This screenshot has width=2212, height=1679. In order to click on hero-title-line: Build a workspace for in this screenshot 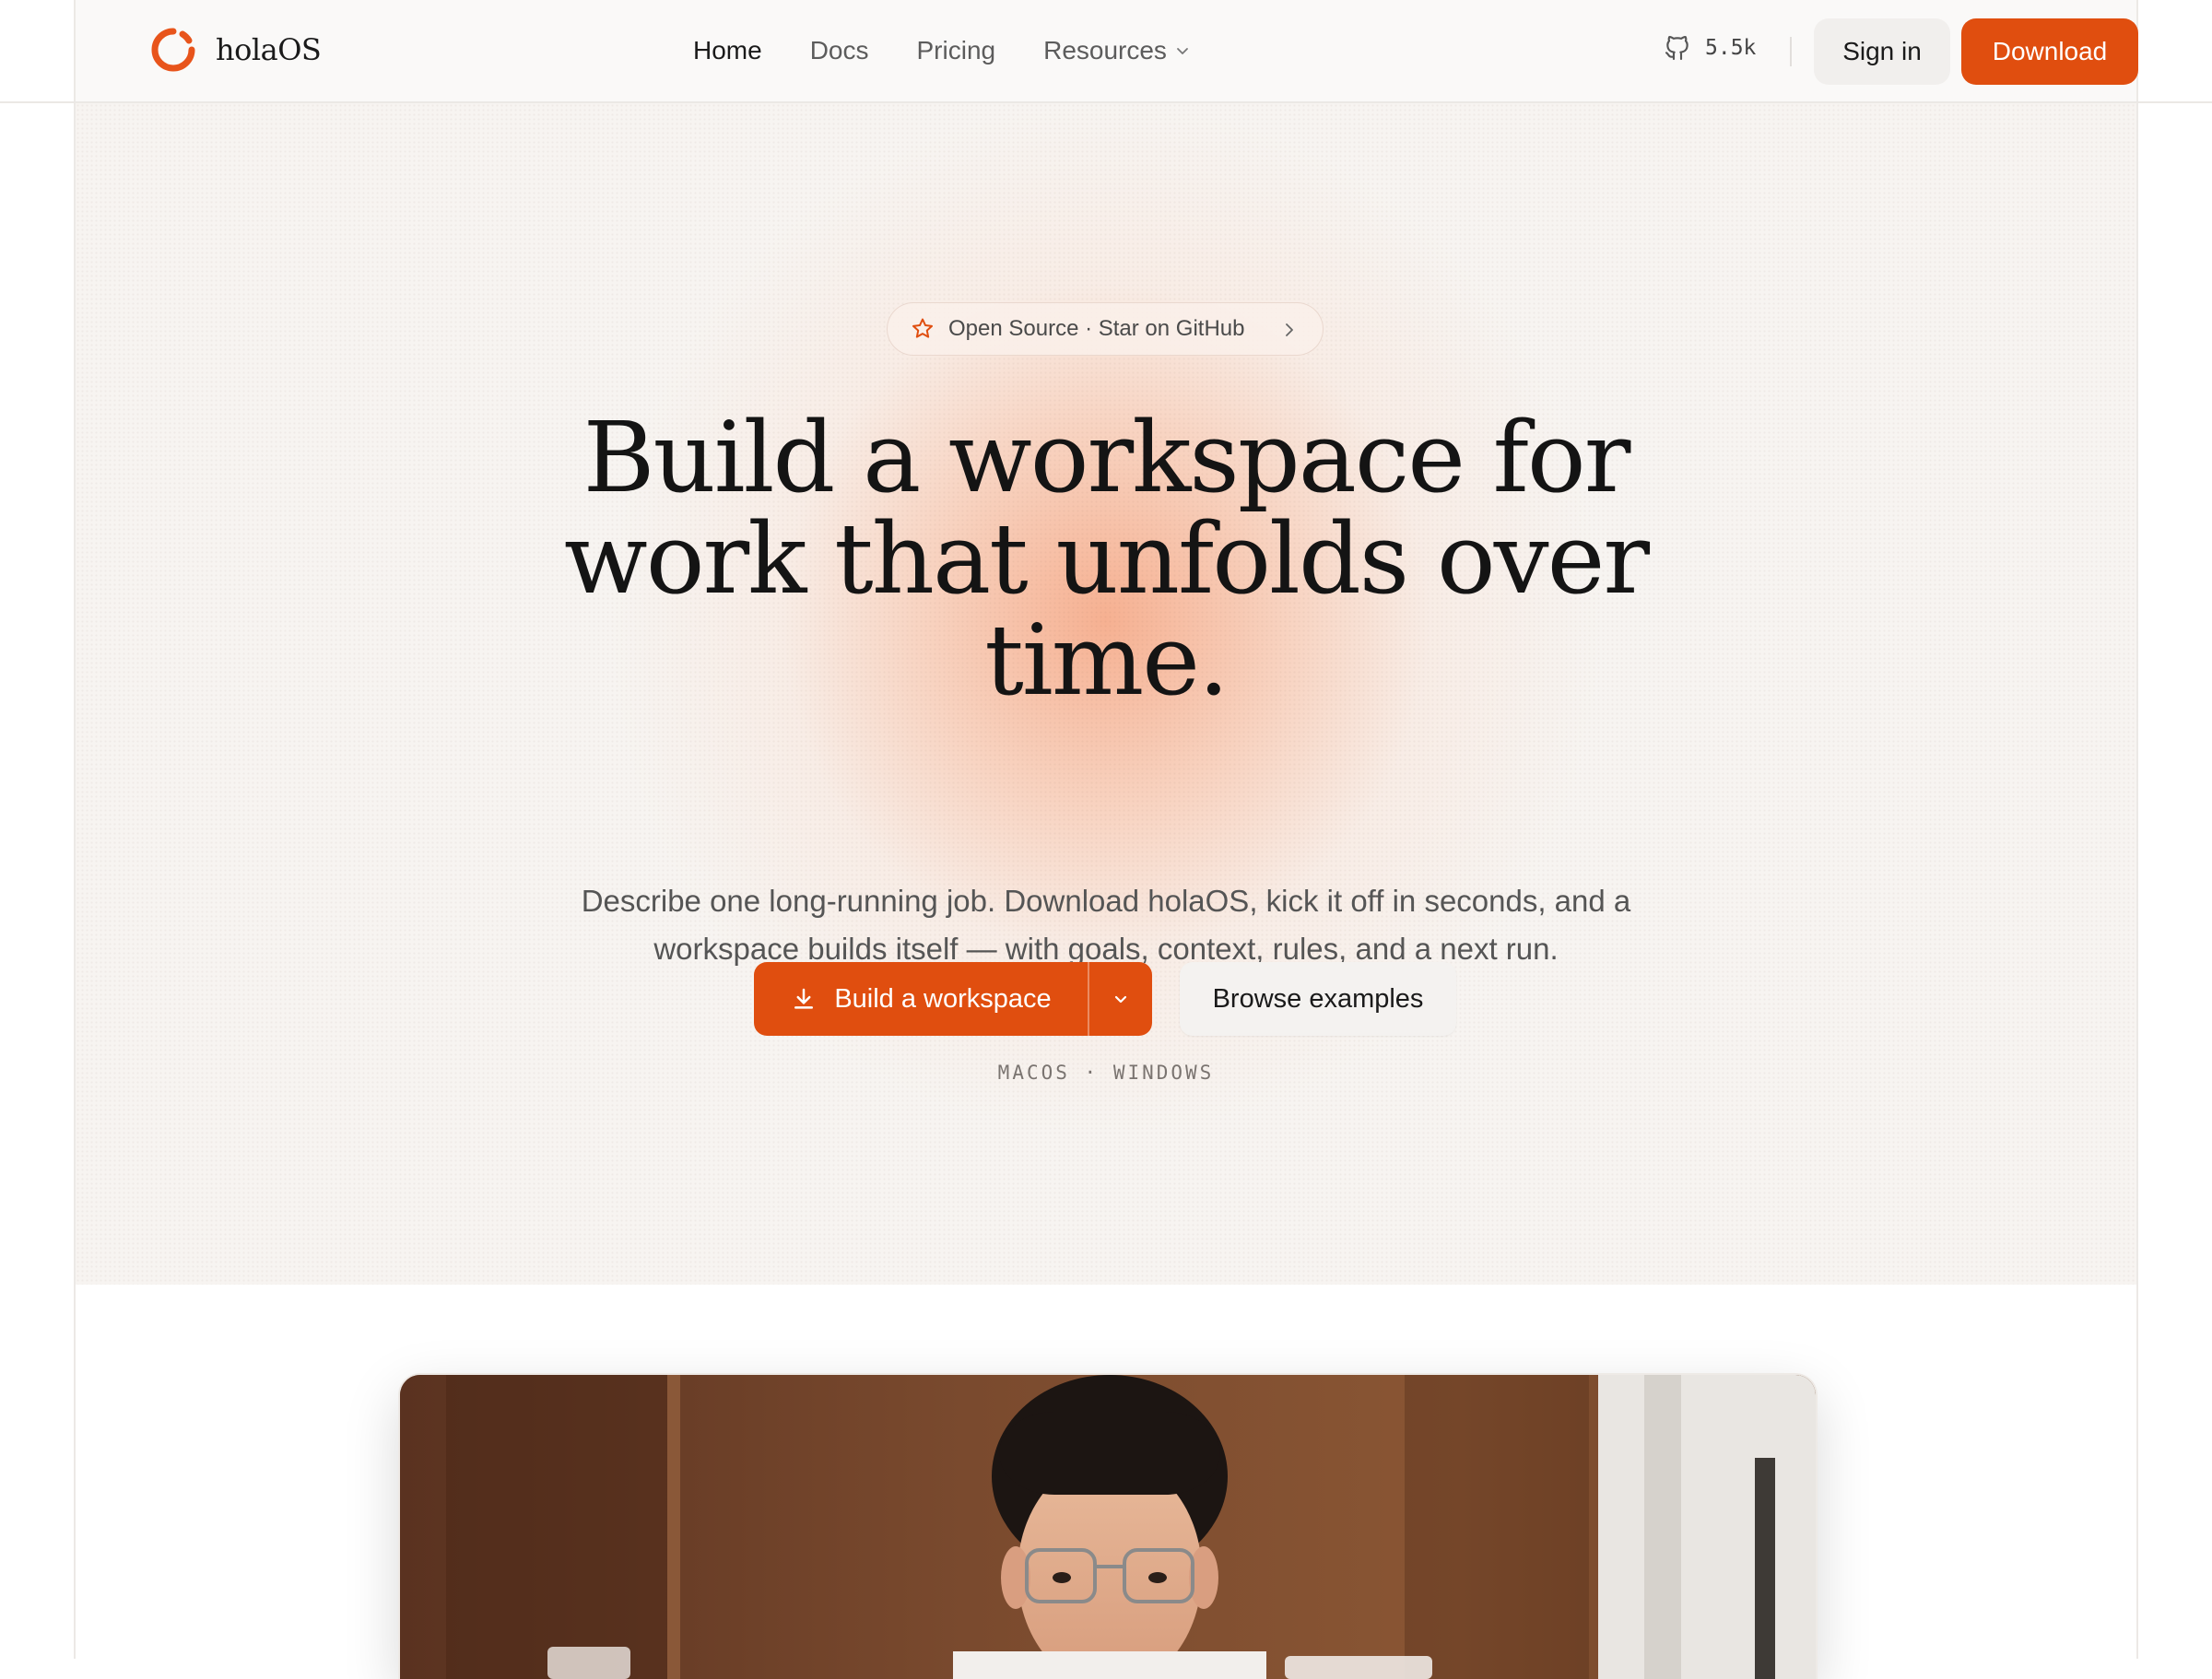, I will do `click(1106, 457)`.